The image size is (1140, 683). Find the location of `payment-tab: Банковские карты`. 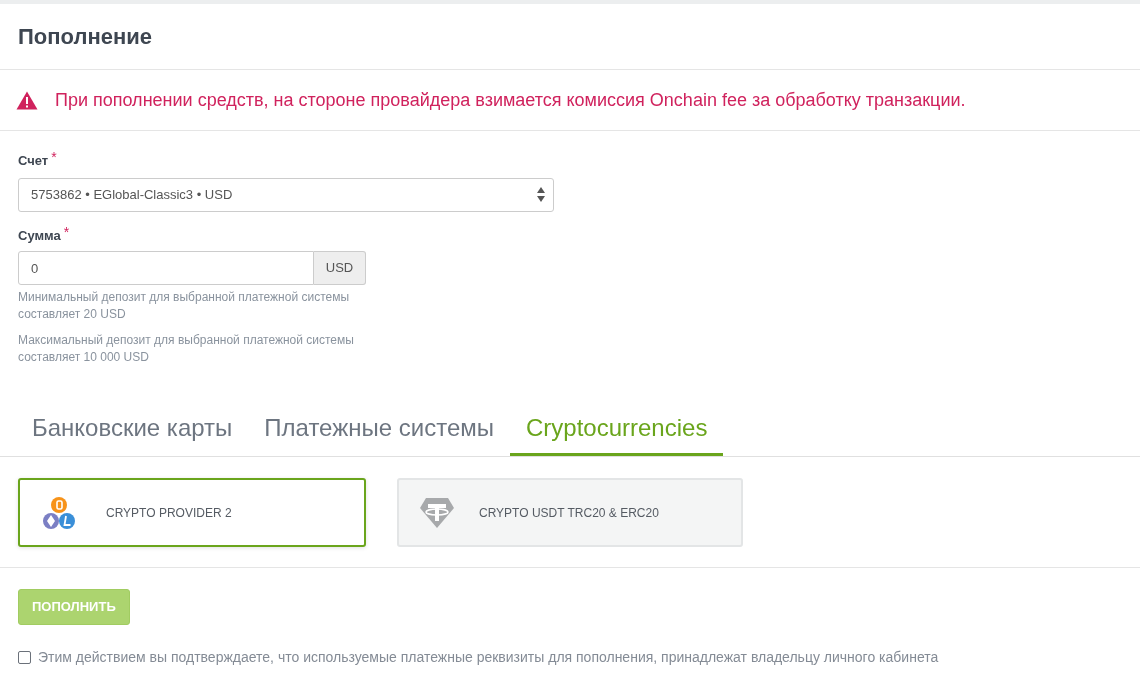

payment-tab: Банковские карты is located at coordinates (132, 429).